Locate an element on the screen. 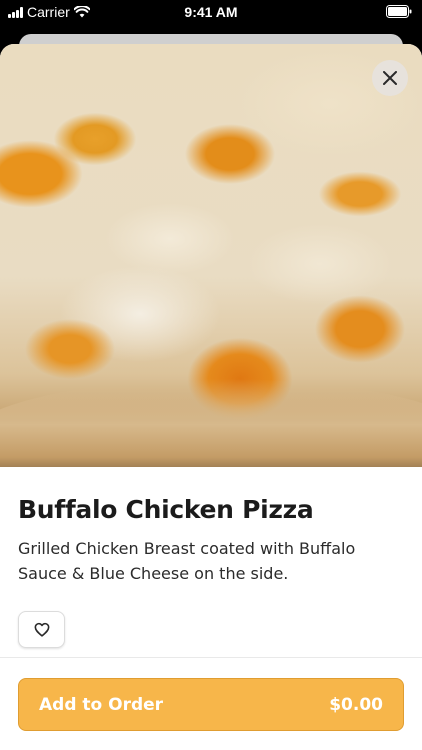 This screenshot has width=422, height=750. close-button is located at coordinates (390, 78).